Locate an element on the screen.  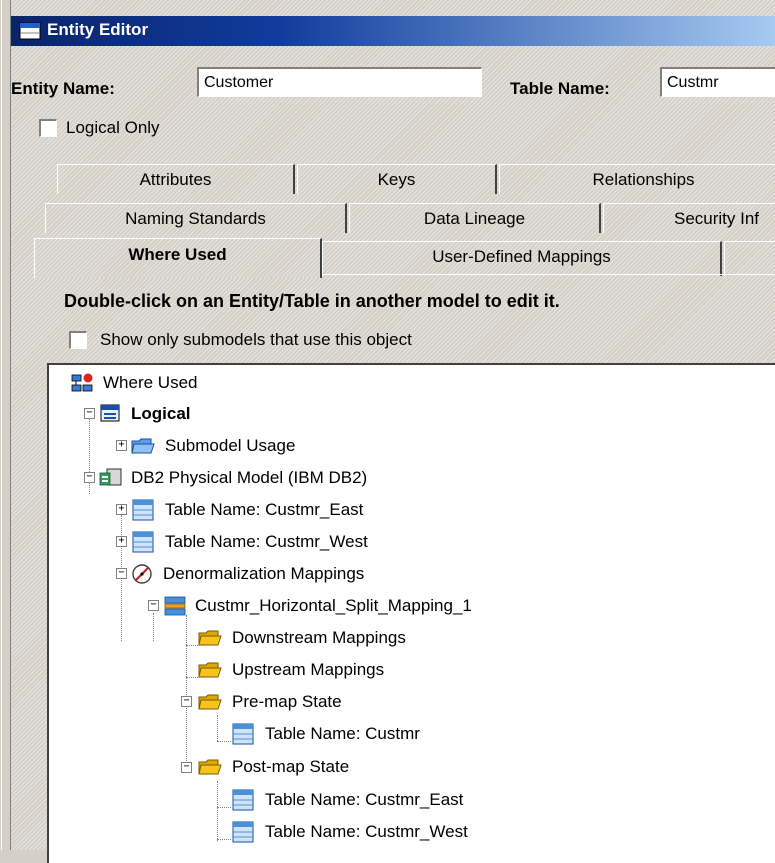
tree-node-label: DB2 Physical Model (IBM DB2) is located at coordinates (249, 477).